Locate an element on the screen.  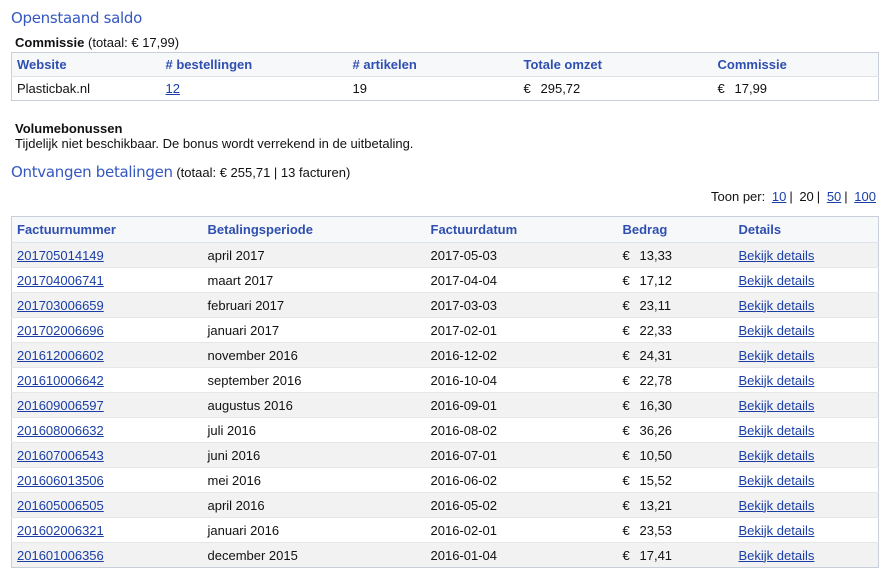
volumebonussen-label: Volumebonussen is located at coordinates (69, 128).